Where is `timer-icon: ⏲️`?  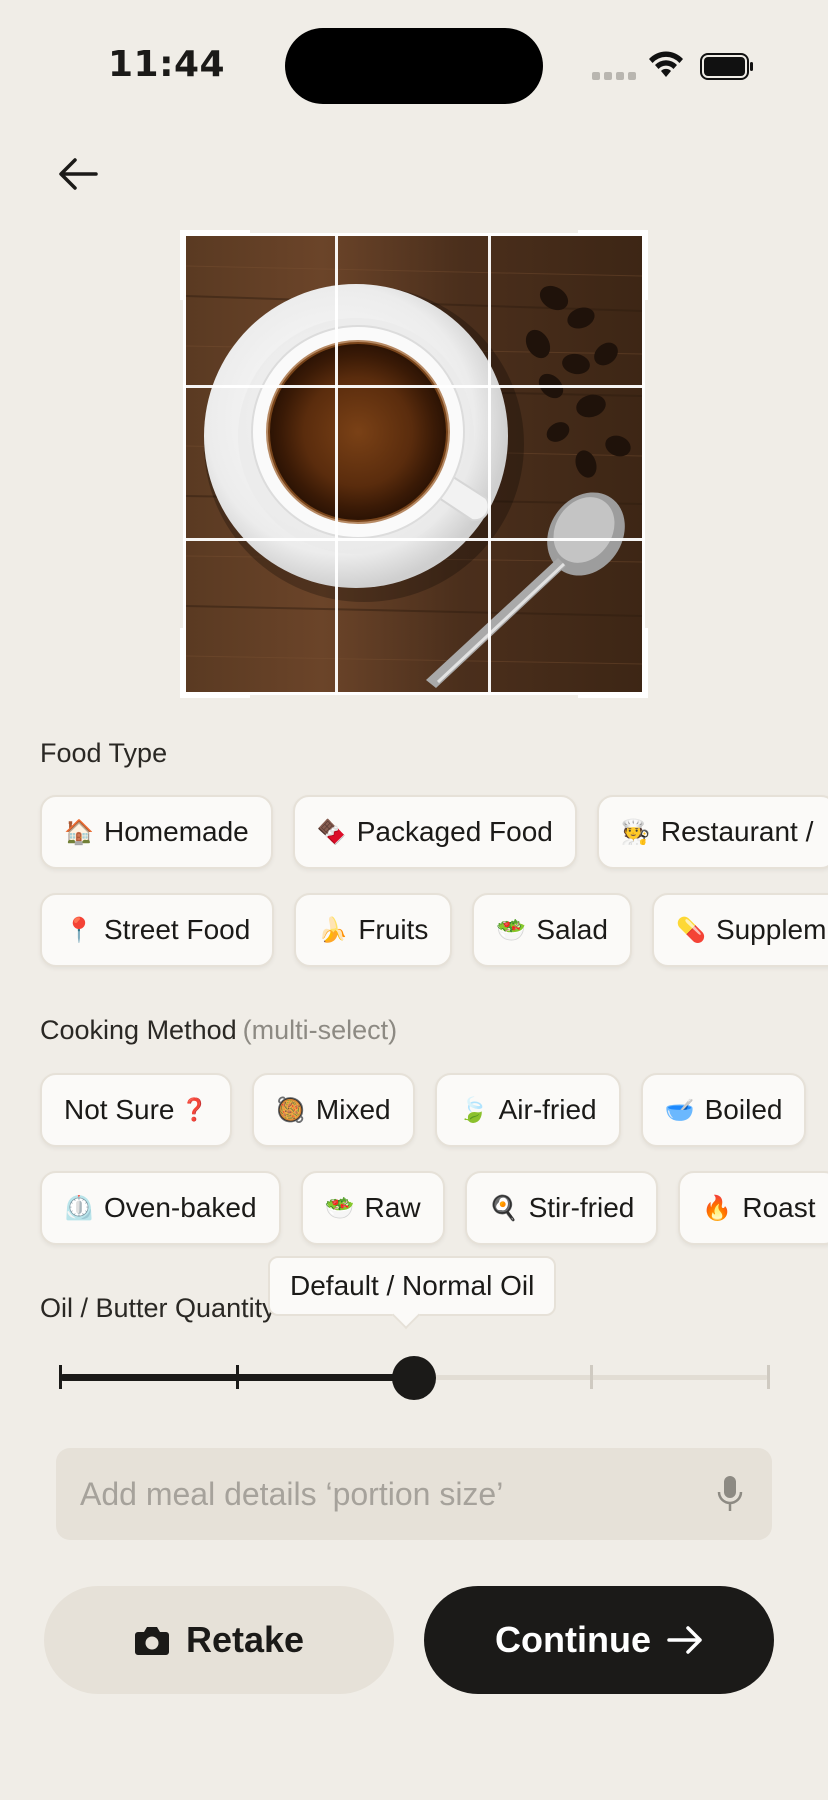
timer-icon: ⏲️ is located at coordinates (79, 1208).